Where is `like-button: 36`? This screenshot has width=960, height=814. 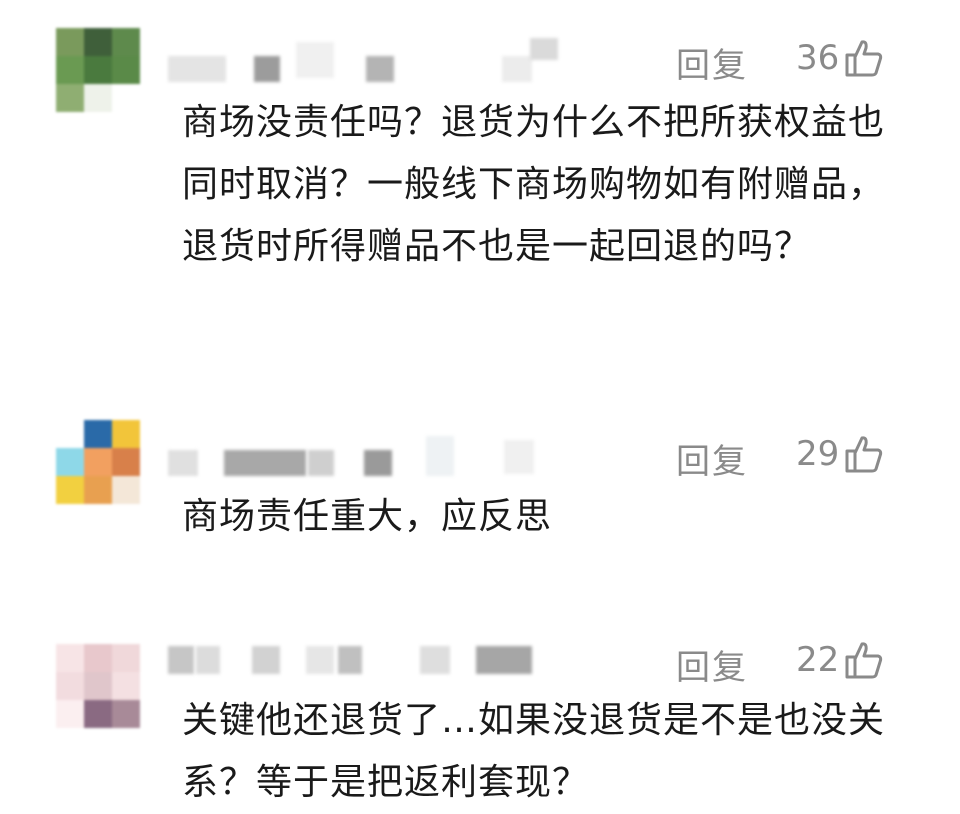
like-button: 36 is located at coordinates (839, 58).